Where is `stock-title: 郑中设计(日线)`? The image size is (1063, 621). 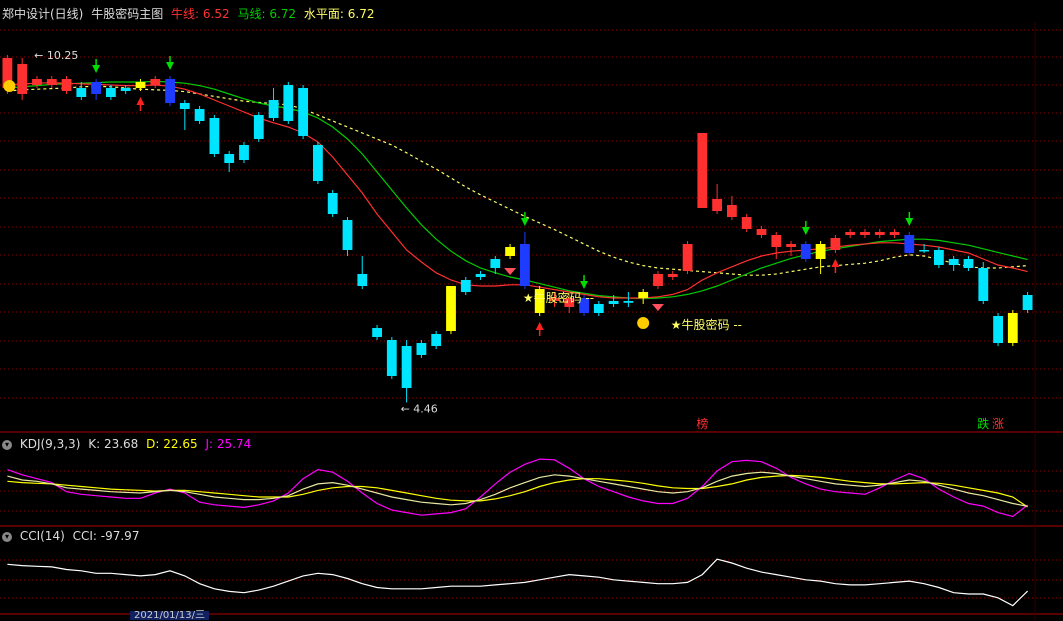 stock-title: 郑中设计(日线) is located at coordinates (43, 14).